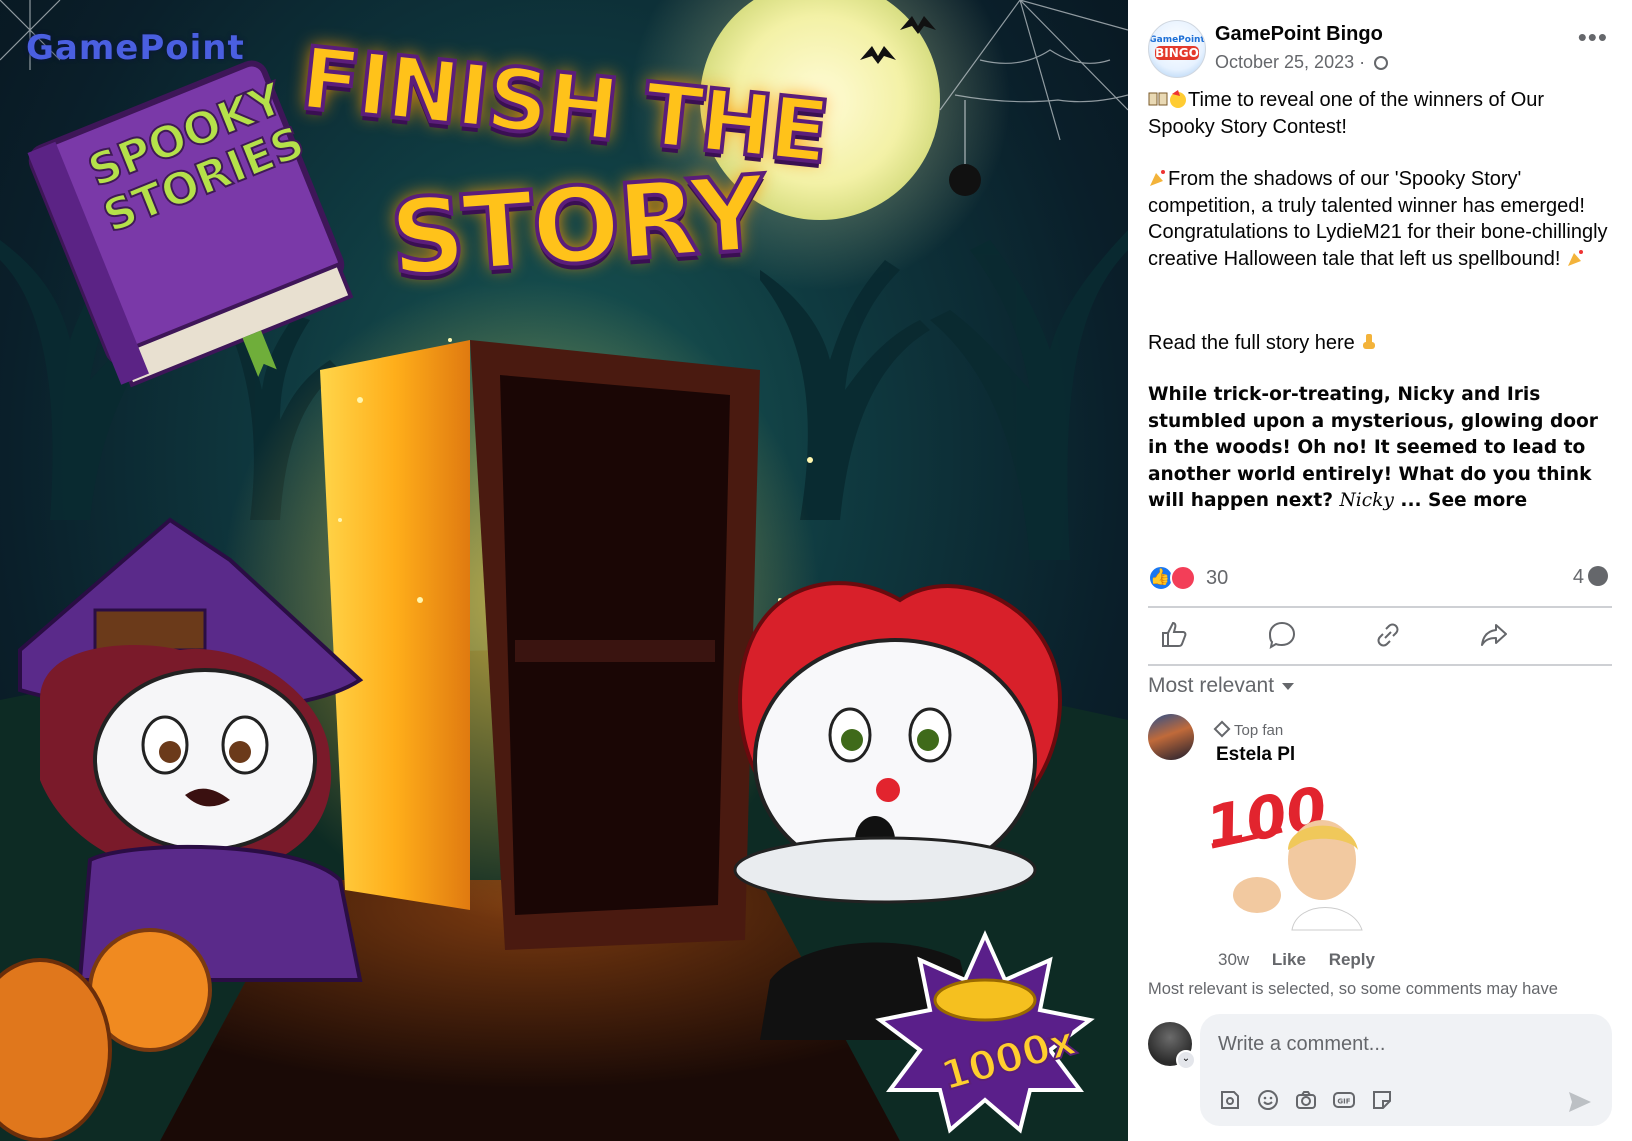 This screenshot has height=1141, width=1632. I want to click on emoji-icon, so click(1268, 1100).